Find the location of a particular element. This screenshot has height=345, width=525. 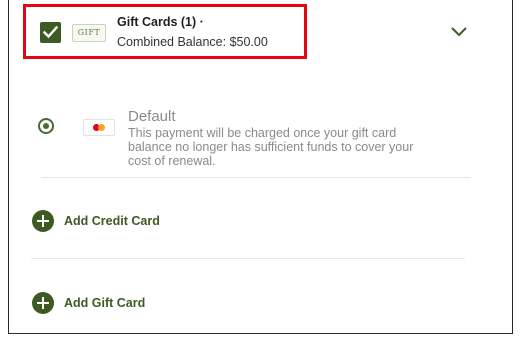

gift-cards-title: Gift Cards (1) · is located at coordinates (160, 22).